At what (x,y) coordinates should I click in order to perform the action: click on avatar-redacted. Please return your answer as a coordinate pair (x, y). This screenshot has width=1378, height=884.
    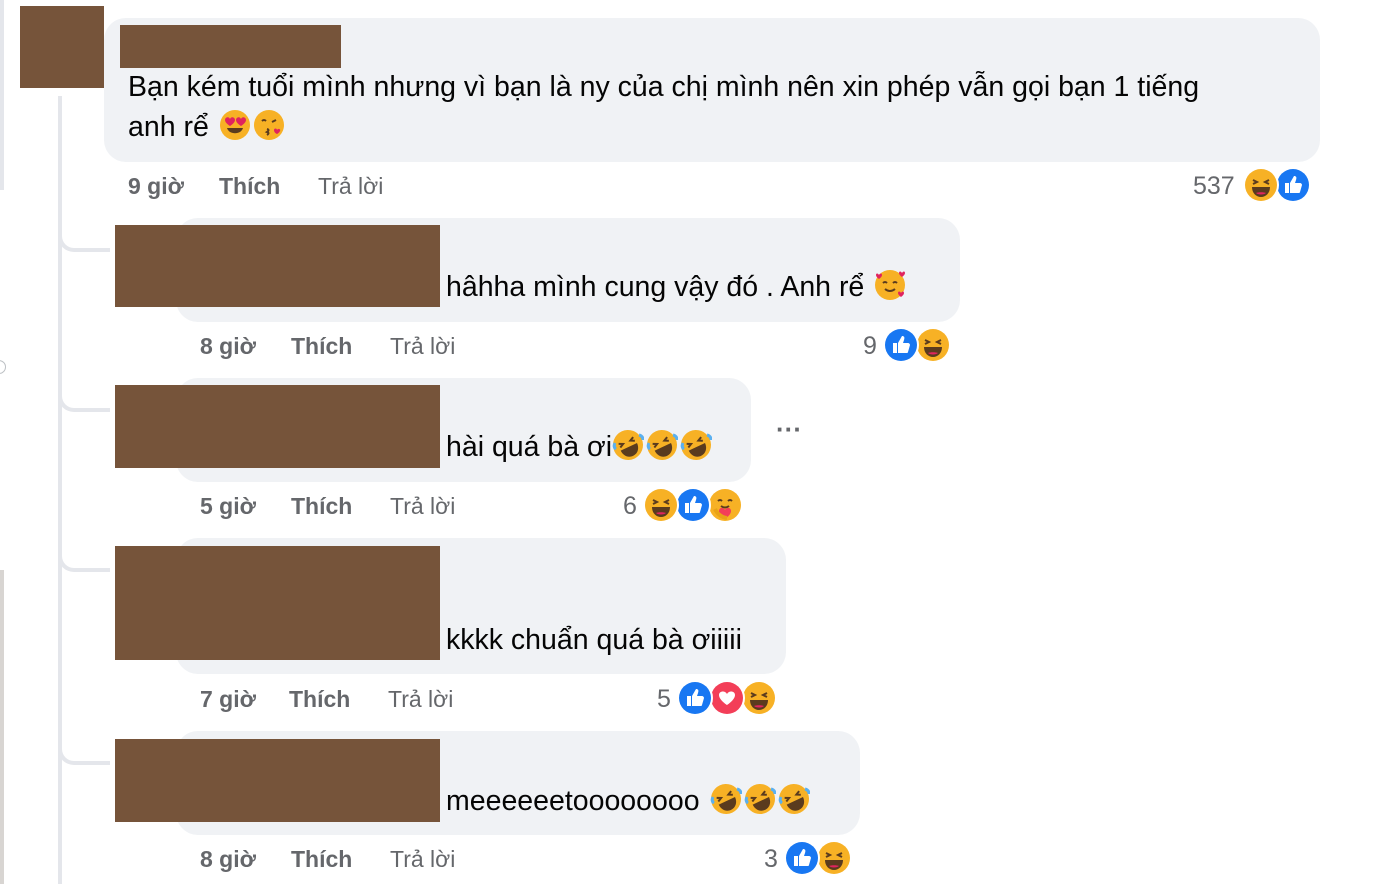
    Looking at the image, I should click on (62, 47).